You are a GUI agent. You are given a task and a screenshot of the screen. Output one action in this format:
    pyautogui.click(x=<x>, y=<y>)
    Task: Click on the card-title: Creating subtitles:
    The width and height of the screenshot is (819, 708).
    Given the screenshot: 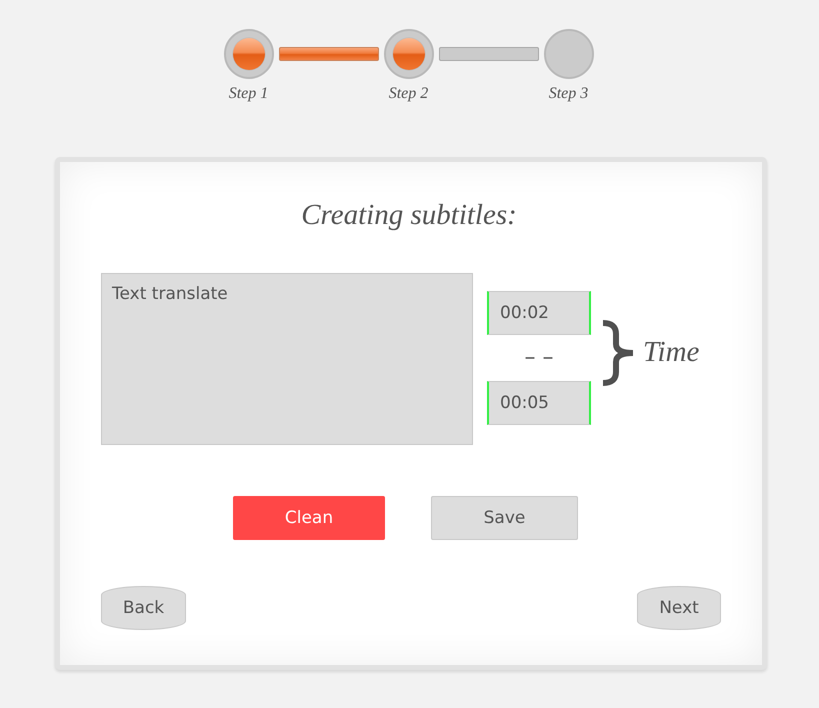 What is the action you would take?
    pyautogui.click(x=409, y=215)
    